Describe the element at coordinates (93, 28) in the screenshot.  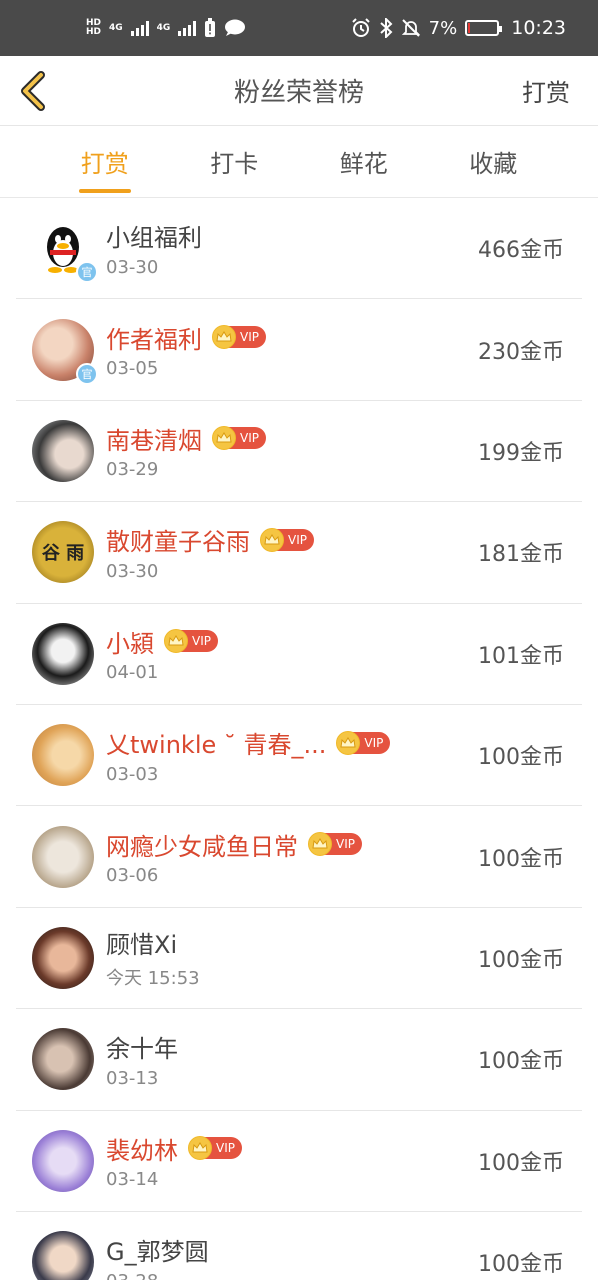
I see `hd-indicator: HD HD` at that location.